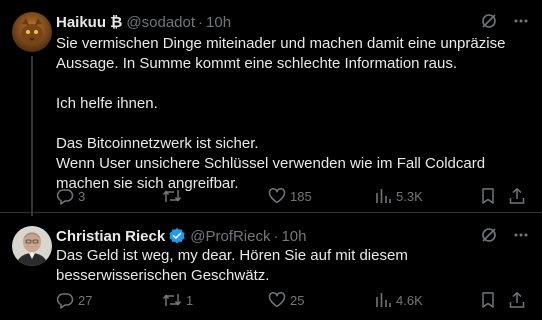  I want to click on views-button: 4.6K, so click(398, 300).